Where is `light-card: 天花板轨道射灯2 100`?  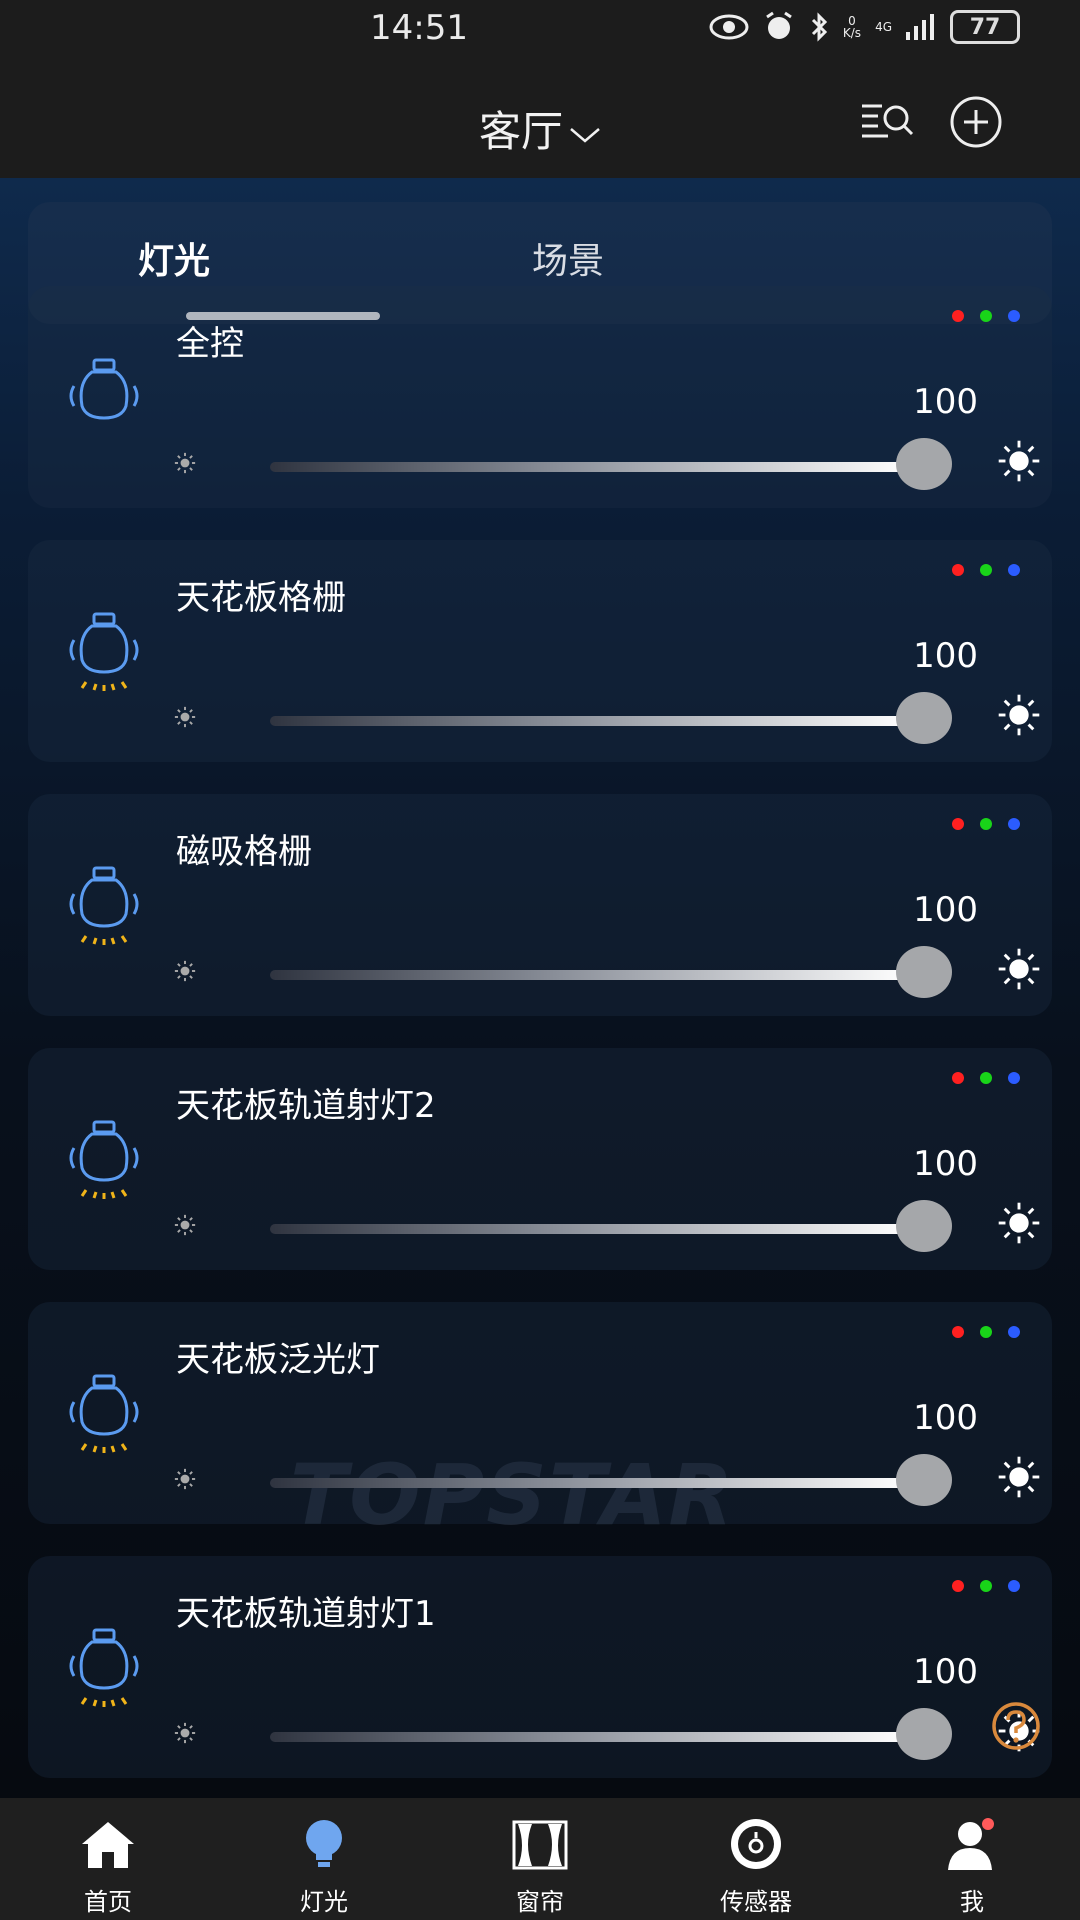 light-card: 天花板轨道射灯2 100 is located at coordinates (540, 1159).